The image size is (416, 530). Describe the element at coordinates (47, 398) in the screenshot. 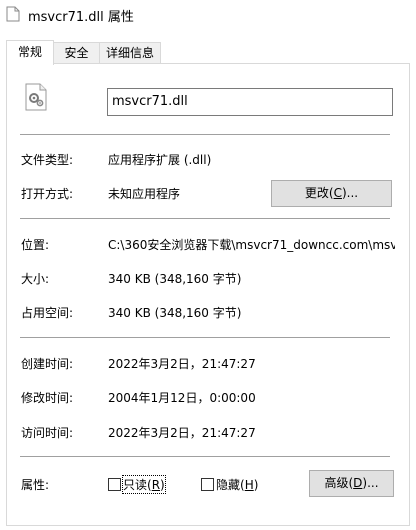

I see `modified-label: 修改时间:` at that location.